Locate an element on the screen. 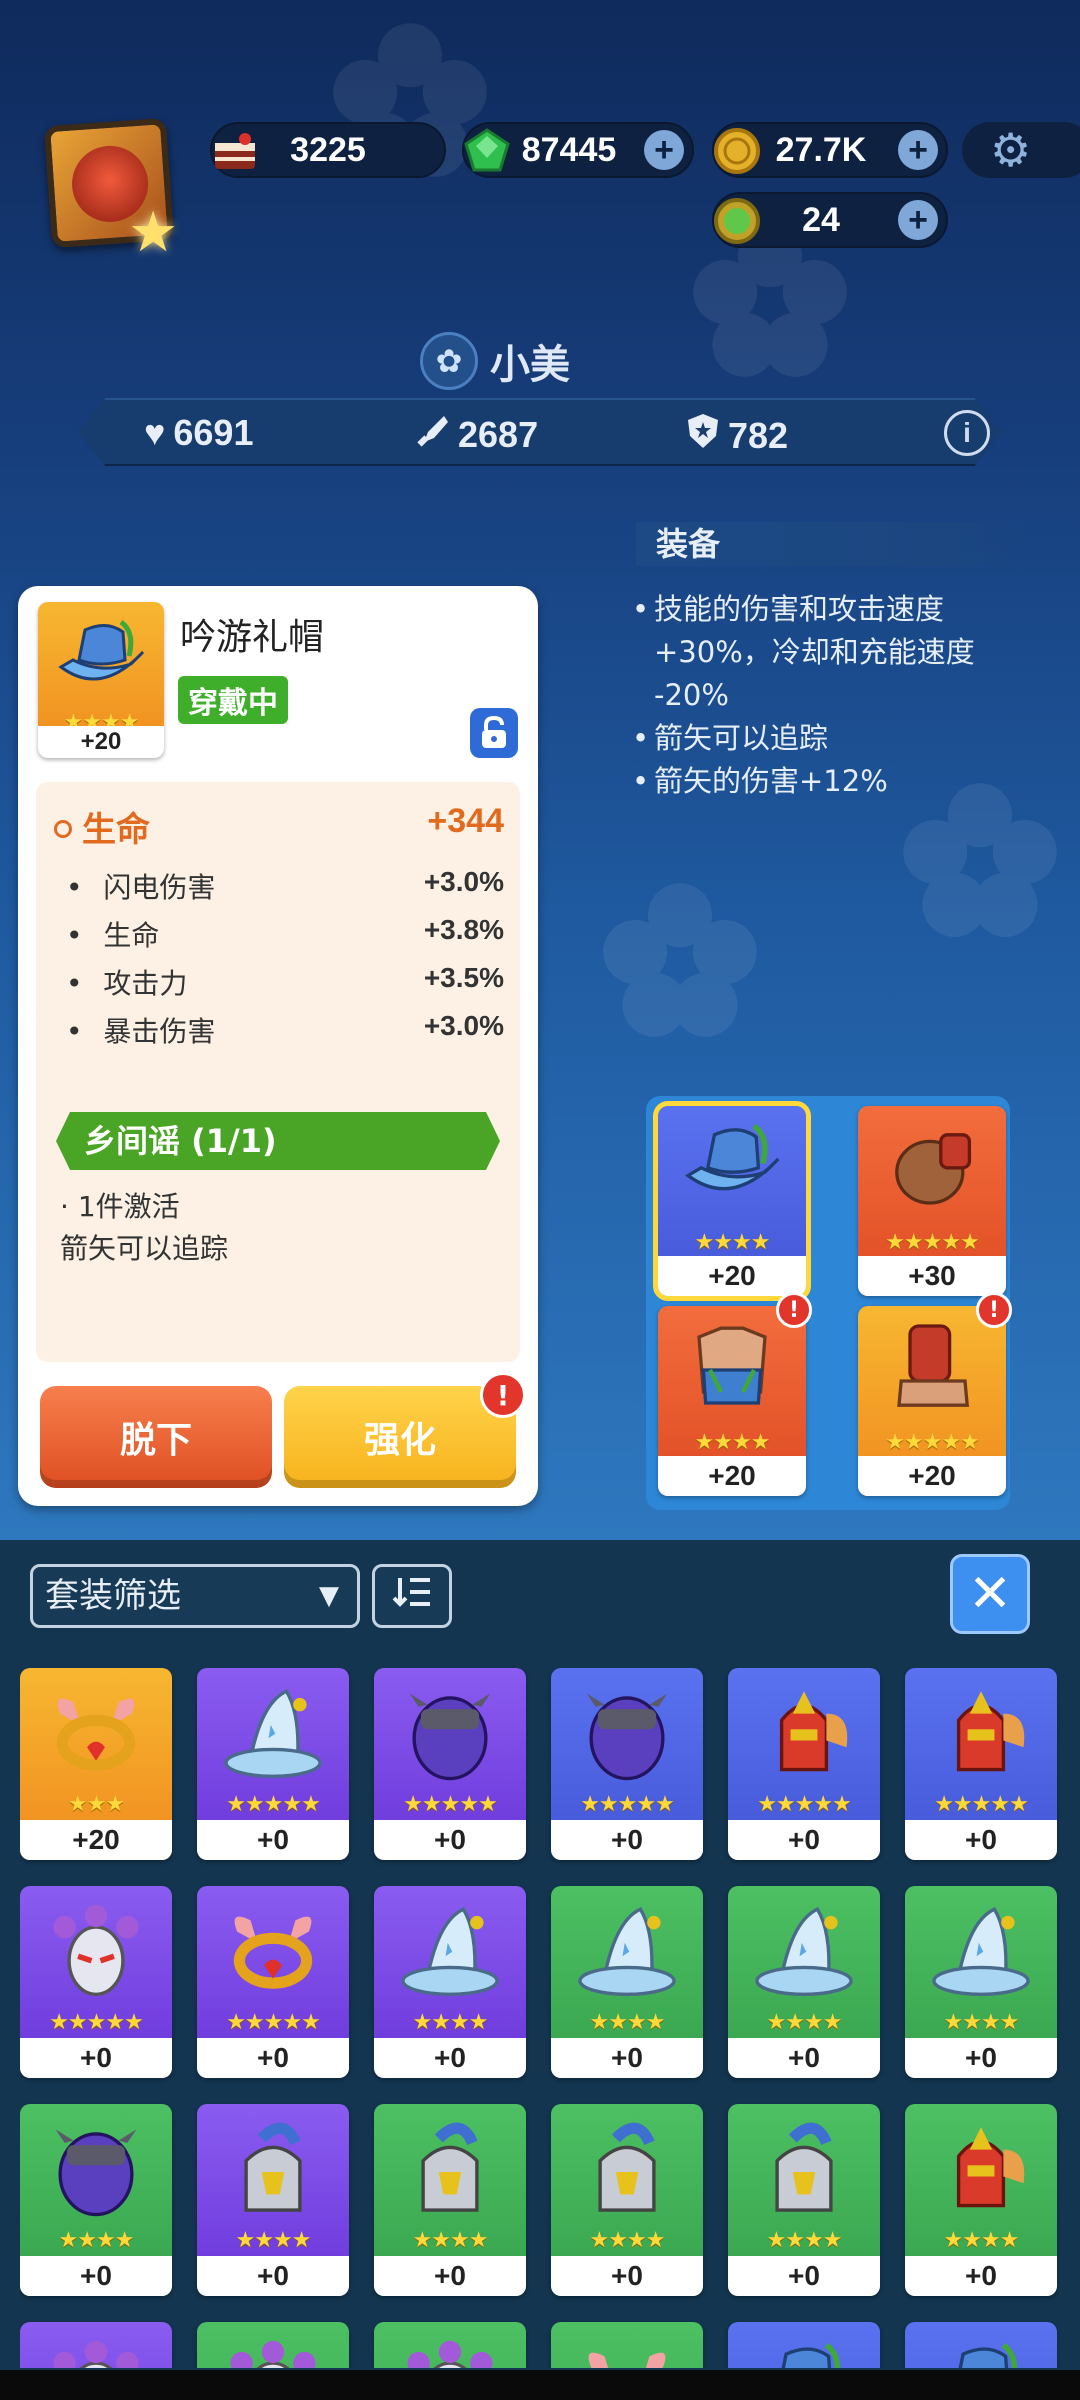 The height and width of the screenshot is (2400, 1080). sub-stat-value: +3.5% is located at coordinates (463, 977).